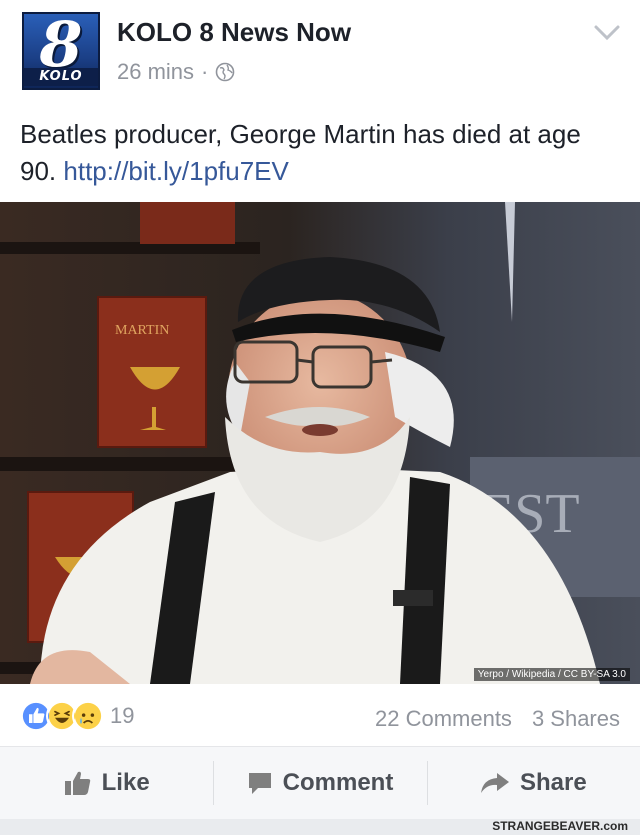  Describe the element at coordinates (234, 32) in the screenshot. I see `page-name: KOLO 8 News Now` at that location.